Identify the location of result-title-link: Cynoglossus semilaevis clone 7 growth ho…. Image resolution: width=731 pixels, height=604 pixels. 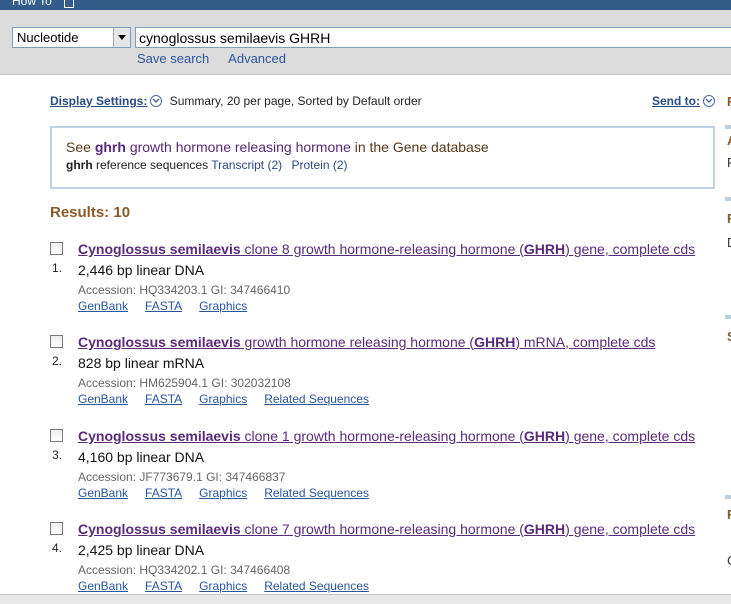
(386, 529).